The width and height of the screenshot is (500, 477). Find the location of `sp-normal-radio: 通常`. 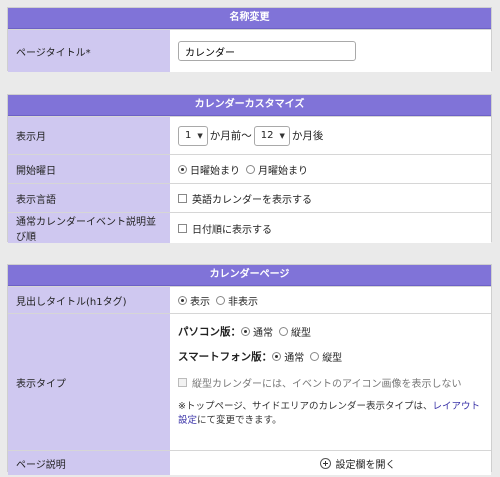

sp-normal-radio: 通常 is located at coordinates (288, 356).